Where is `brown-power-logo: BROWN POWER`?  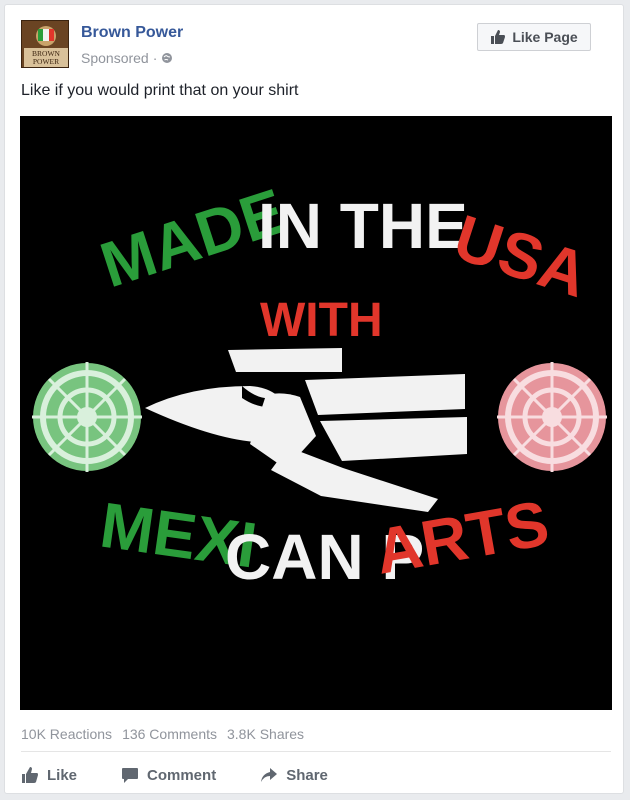 brown-power-logo: BROWN POWER is located at coordinates (45, 44).